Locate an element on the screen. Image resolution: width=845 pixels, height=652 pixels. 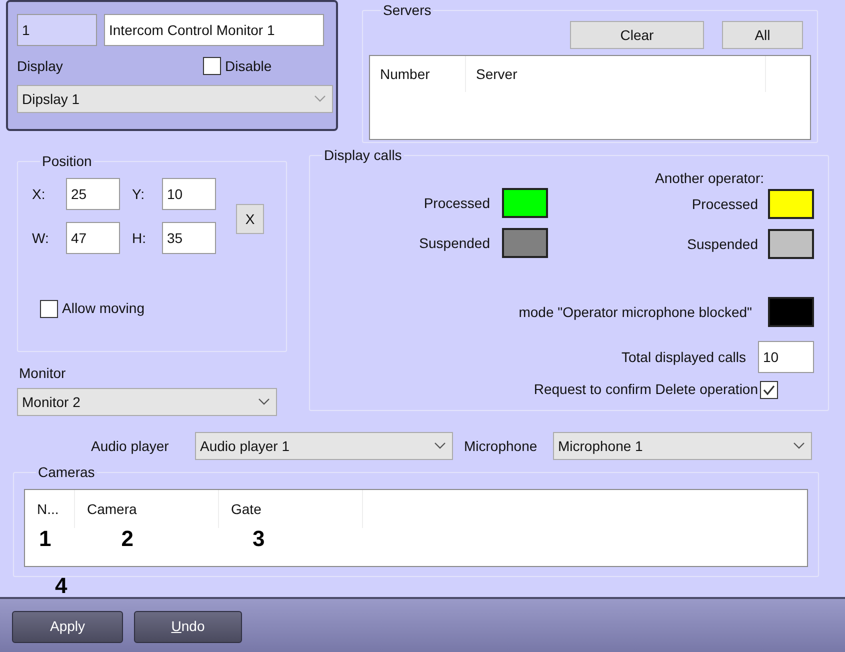
coordinate-field: 25 is located at coordinates (93, 194).